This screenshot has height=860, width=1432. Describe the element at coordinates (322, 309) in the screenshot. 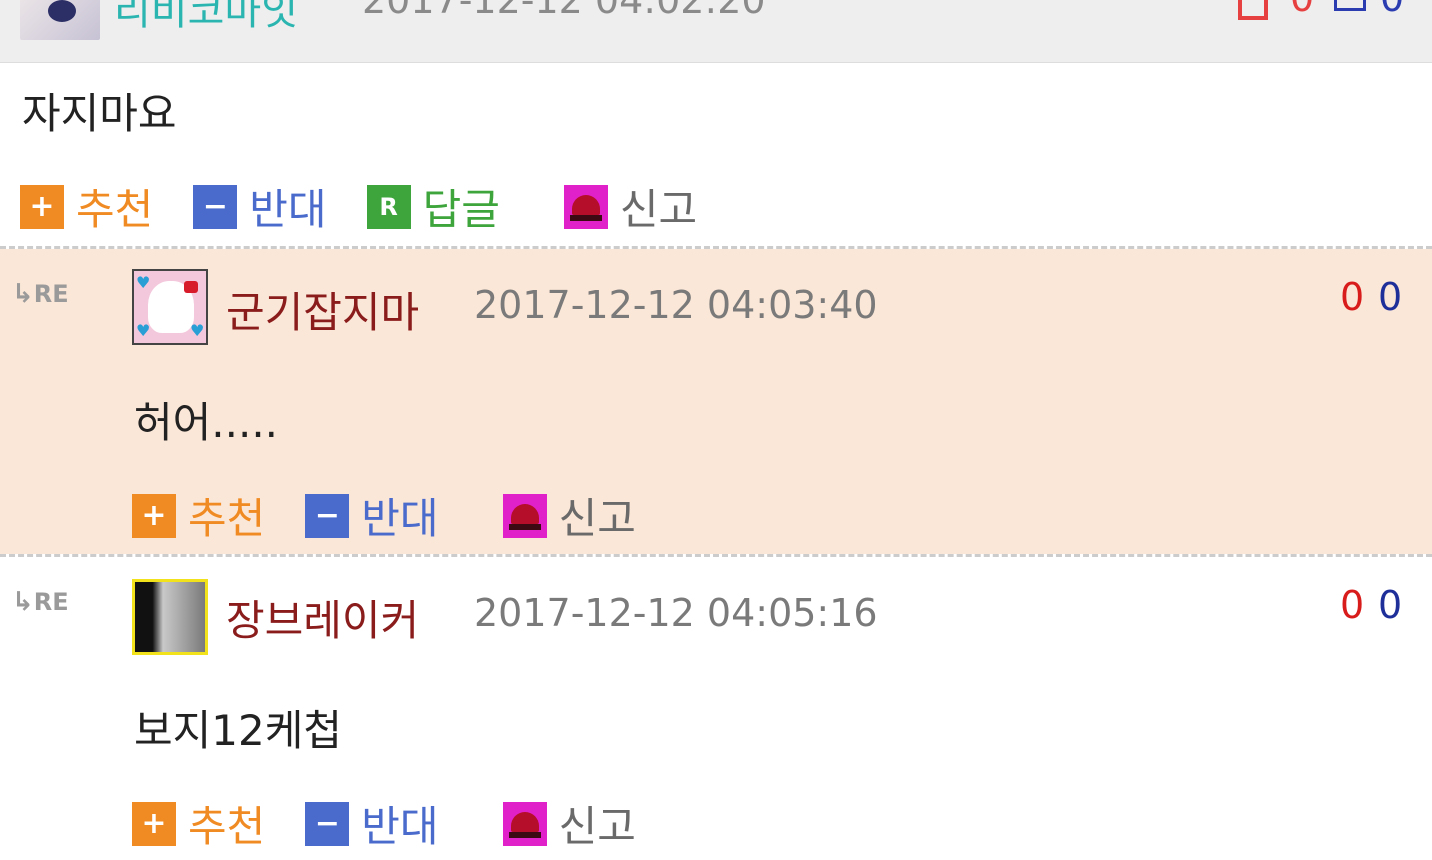

I see `author-name: 군기잡지마` at that location.